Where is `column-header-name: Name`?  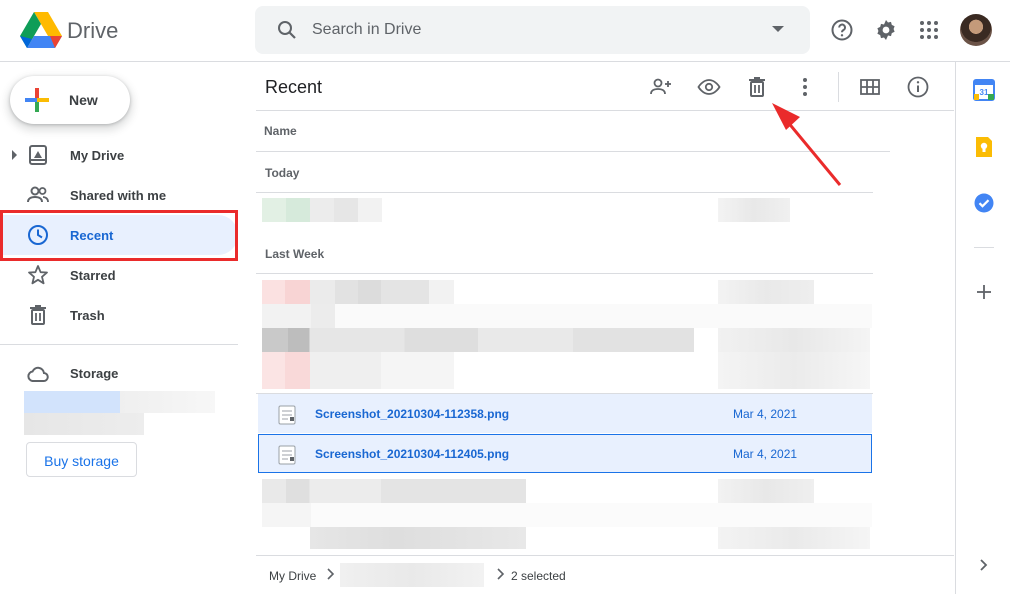 column-header-name: Name is located at coordinates (280, 131).